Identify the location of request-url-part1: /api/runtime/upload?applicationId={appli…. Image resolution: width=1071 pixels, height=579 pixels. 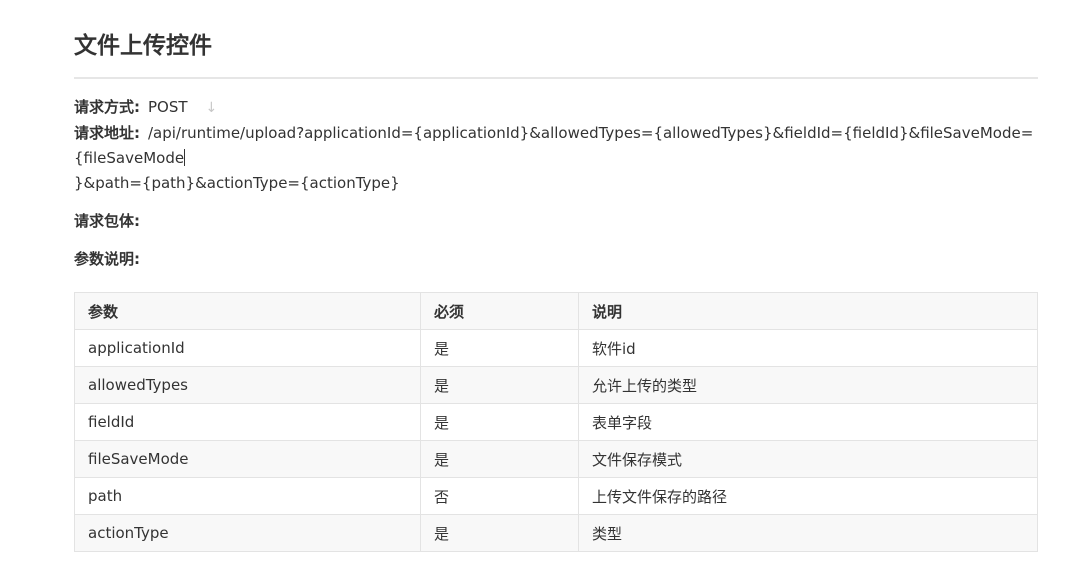
(590, 133).